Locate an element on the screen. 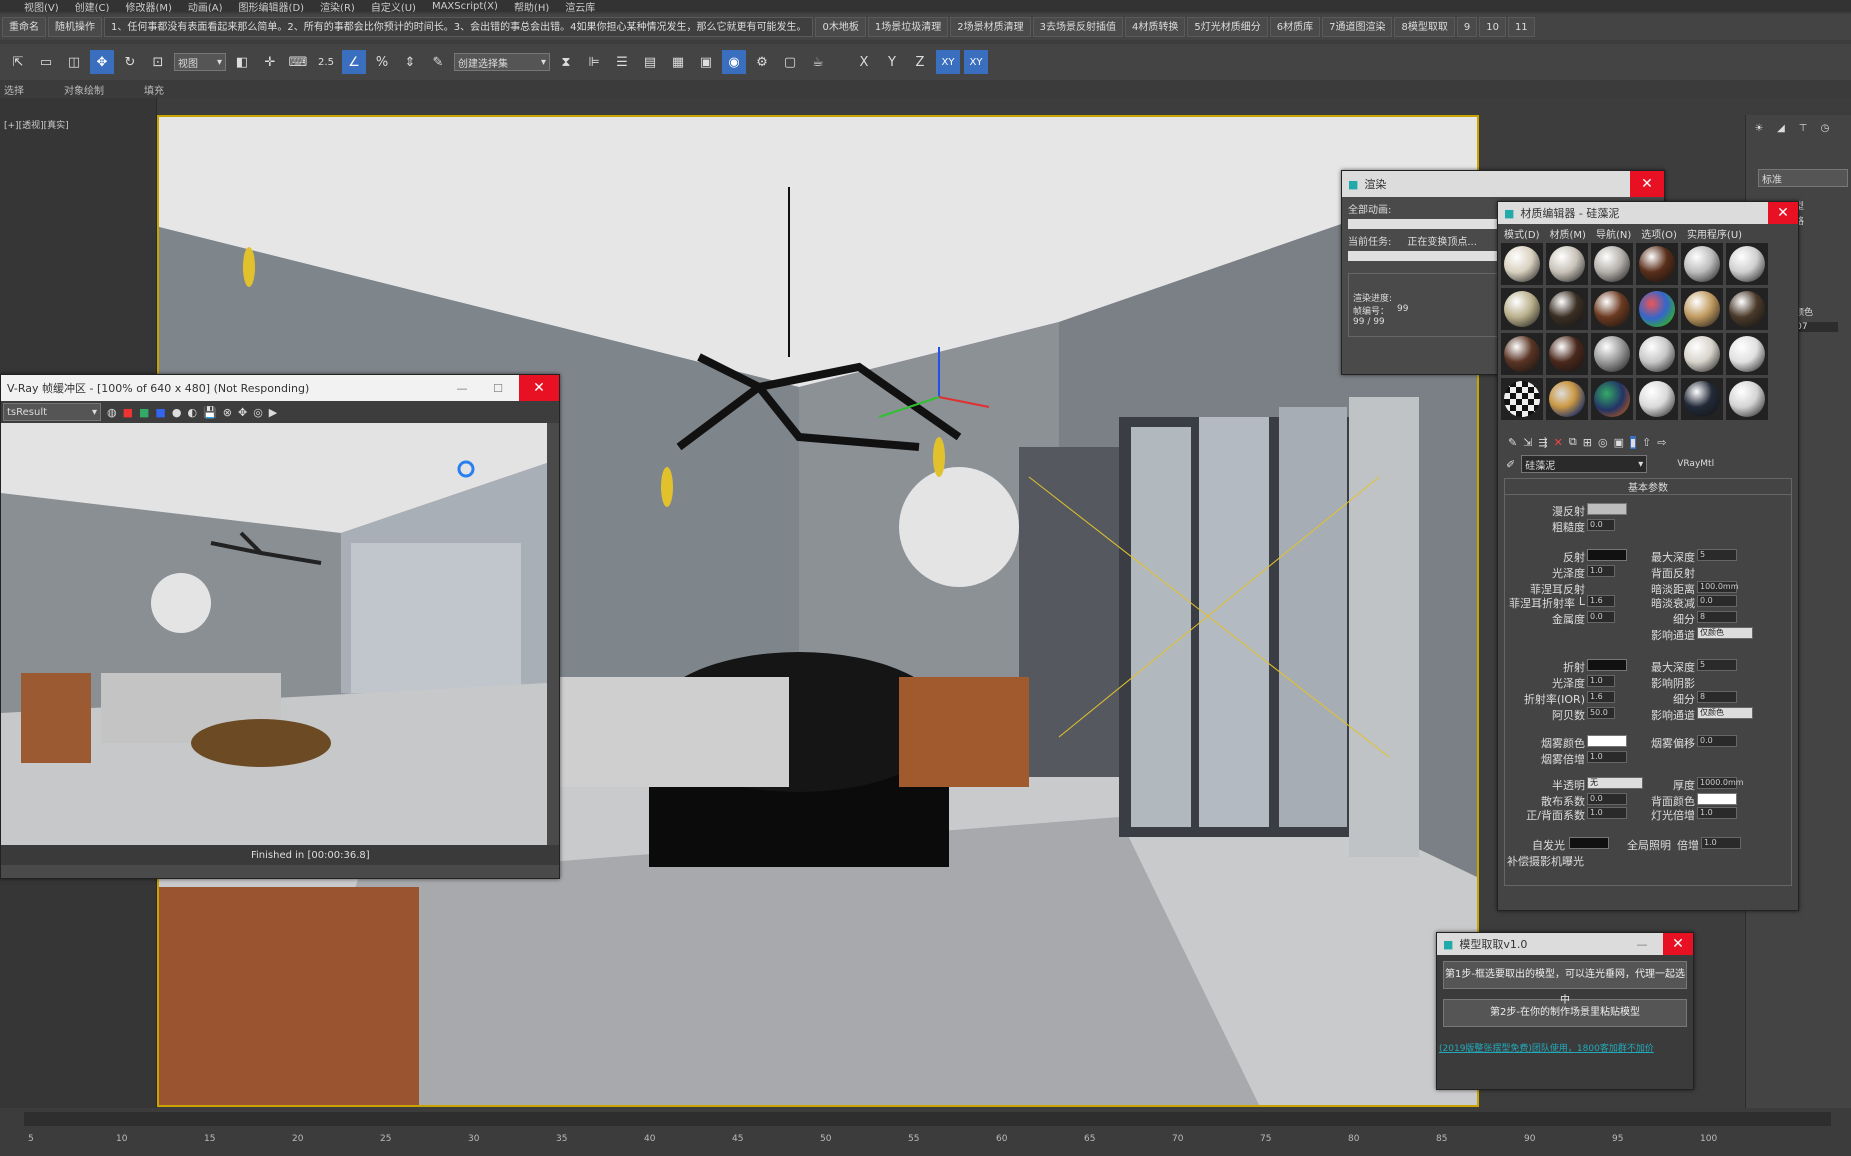 Image resolution: width=1851 pixels, height=1156 pixels. refract-affect-dropdown: 仅颜色 is located at coordinates (1725, 713).